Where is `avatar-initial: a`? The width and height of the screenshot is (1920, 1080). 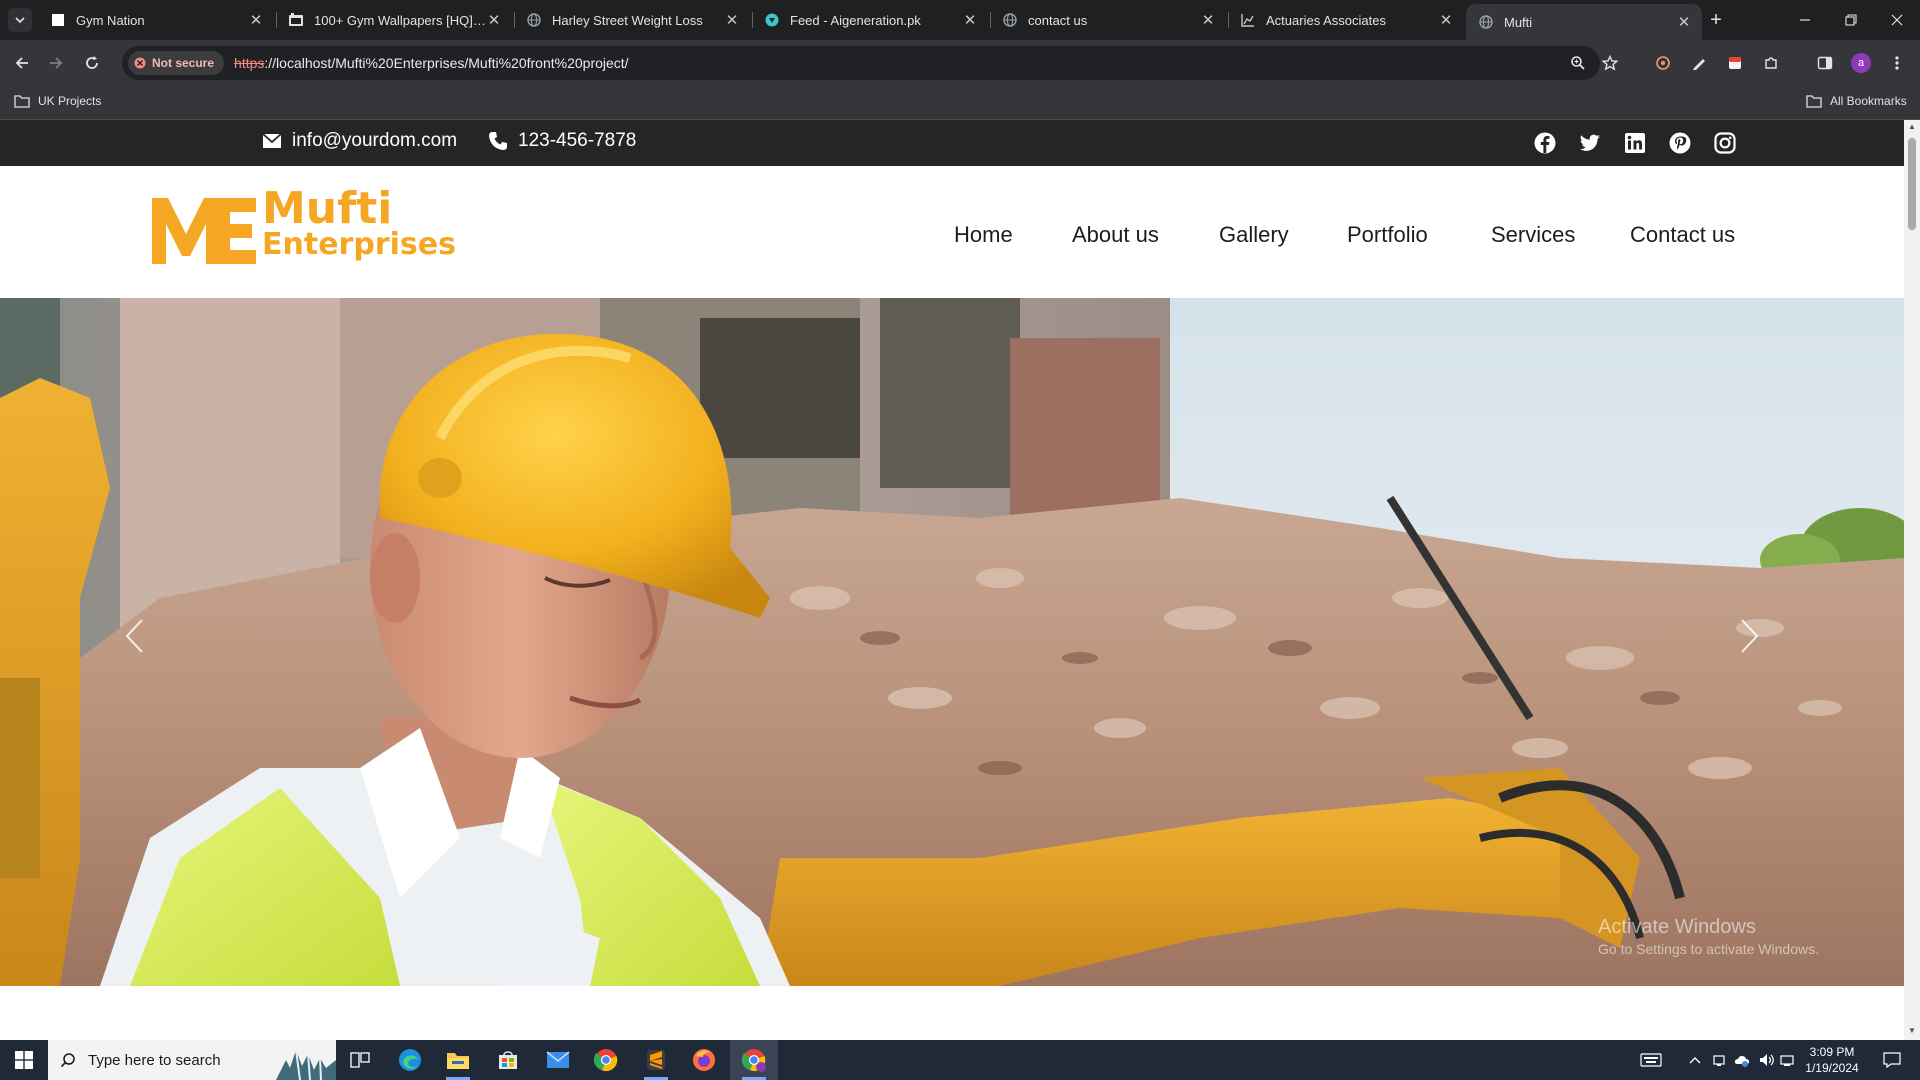
avatar-initial: a is located at coordinates (1861, 63).